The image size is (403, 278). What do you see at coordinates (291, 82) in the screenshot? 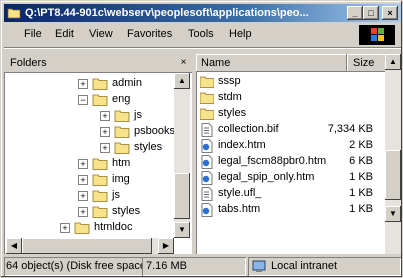
I see `file-row: sssp` at bounding box center [291, 82].